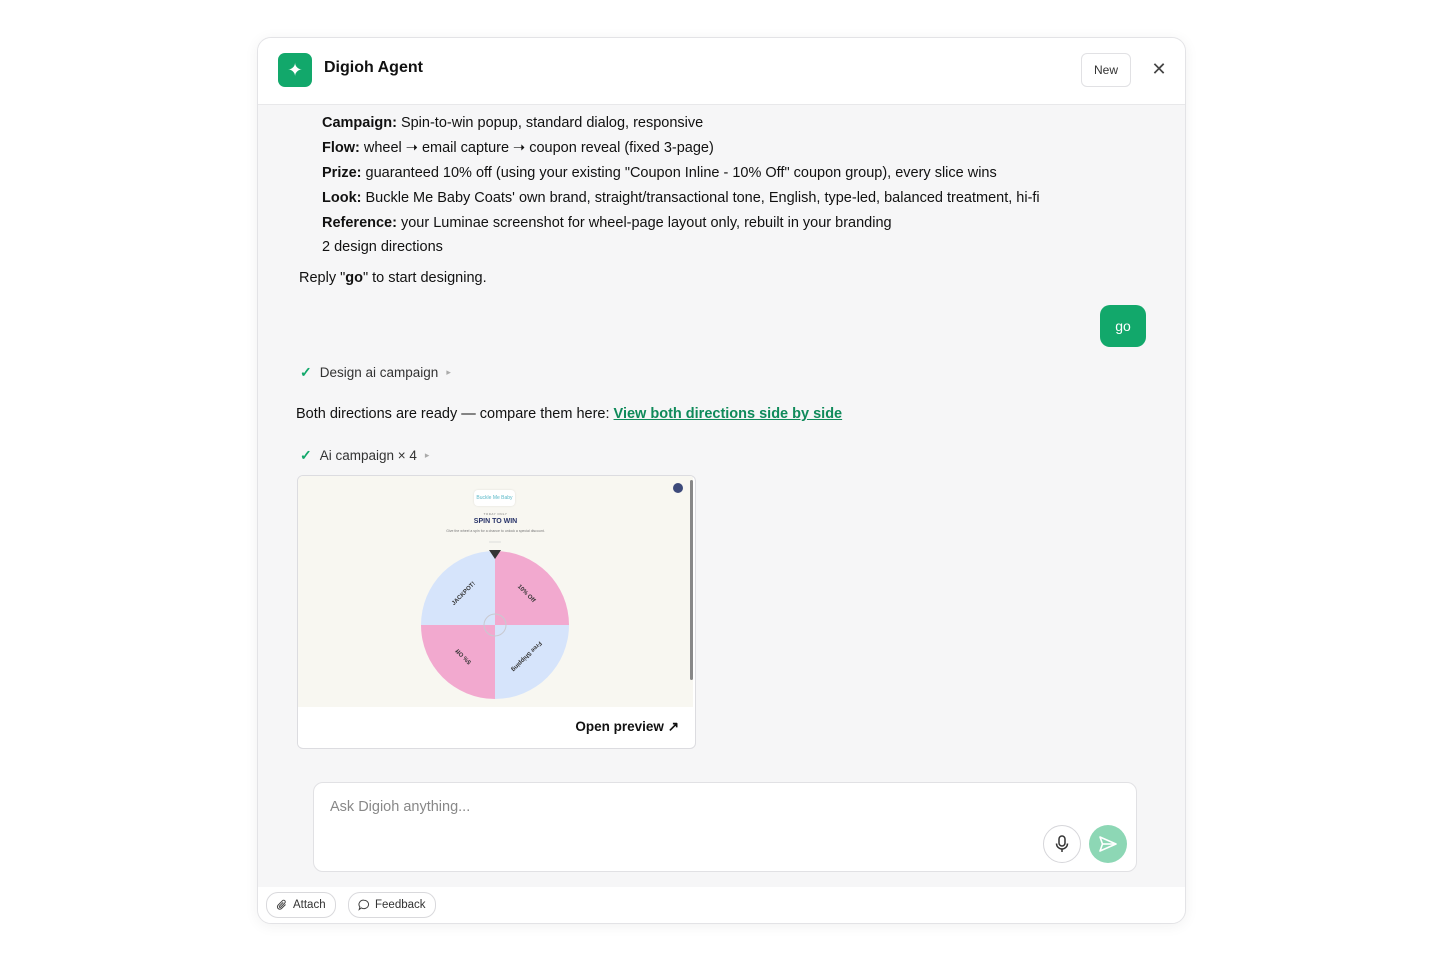 The height and width of the screenshot is (960, 1440). Describe the element at coordinates (281, 904) in the screenshot. I see `paperclip-icon` at that location.